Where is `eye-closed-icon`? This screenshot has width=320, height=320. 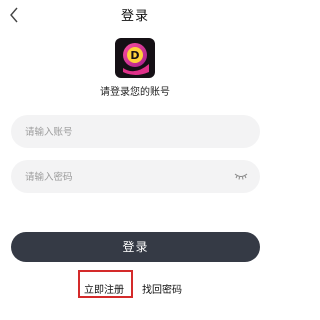
eye-closed-icon is located at coordinates (241, 176).